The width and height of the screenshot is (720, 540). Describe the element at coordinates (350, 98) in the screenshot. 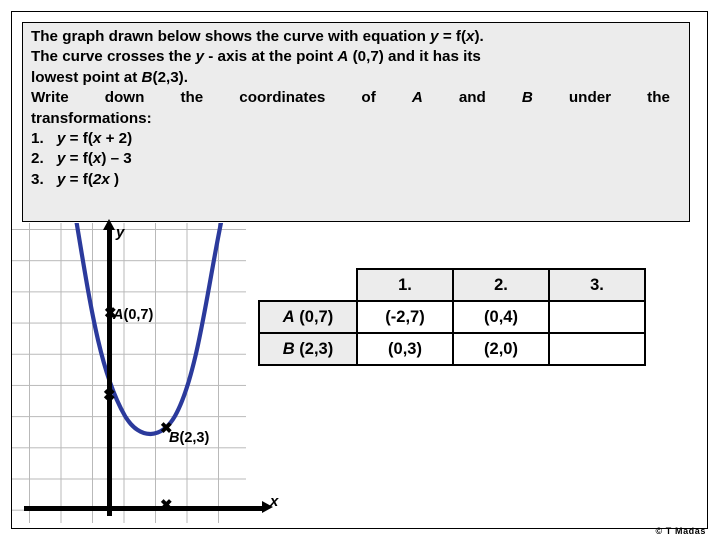

I see `question-line-4: Write down the coordinates of Aand Bunder the` at that location.